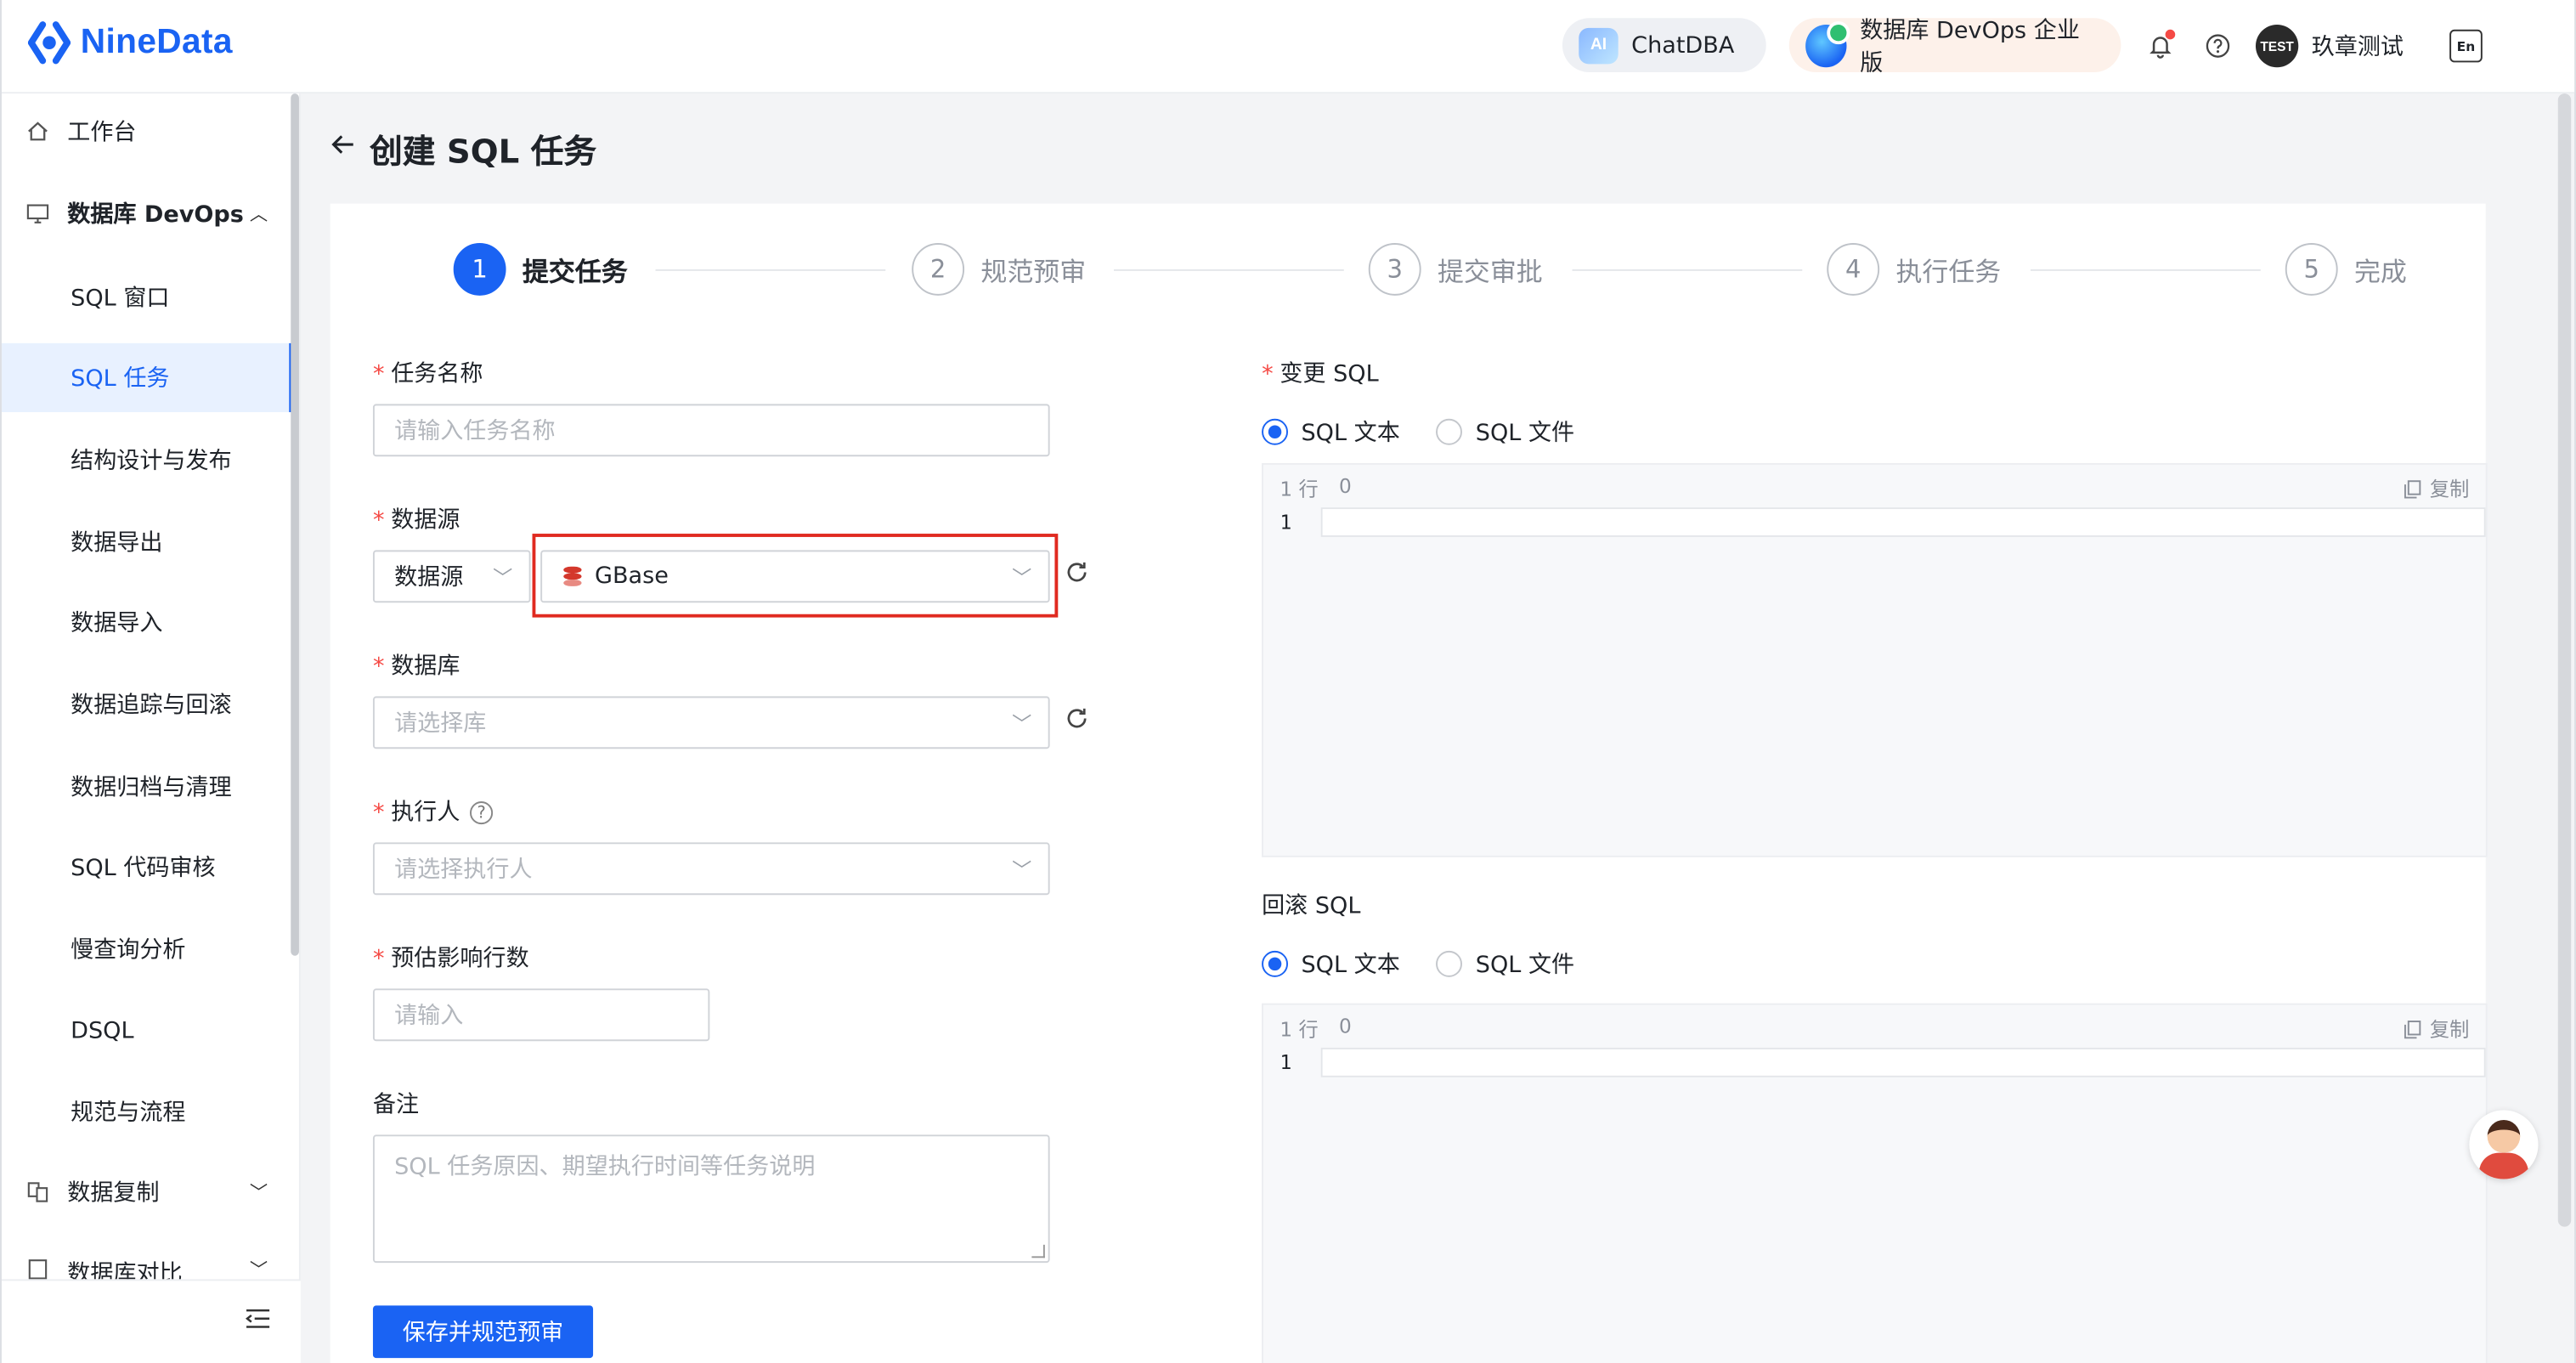 This screenshot has height=1363, width=2576. I want to click on step-label: 执行任务, so click(1948, 272).